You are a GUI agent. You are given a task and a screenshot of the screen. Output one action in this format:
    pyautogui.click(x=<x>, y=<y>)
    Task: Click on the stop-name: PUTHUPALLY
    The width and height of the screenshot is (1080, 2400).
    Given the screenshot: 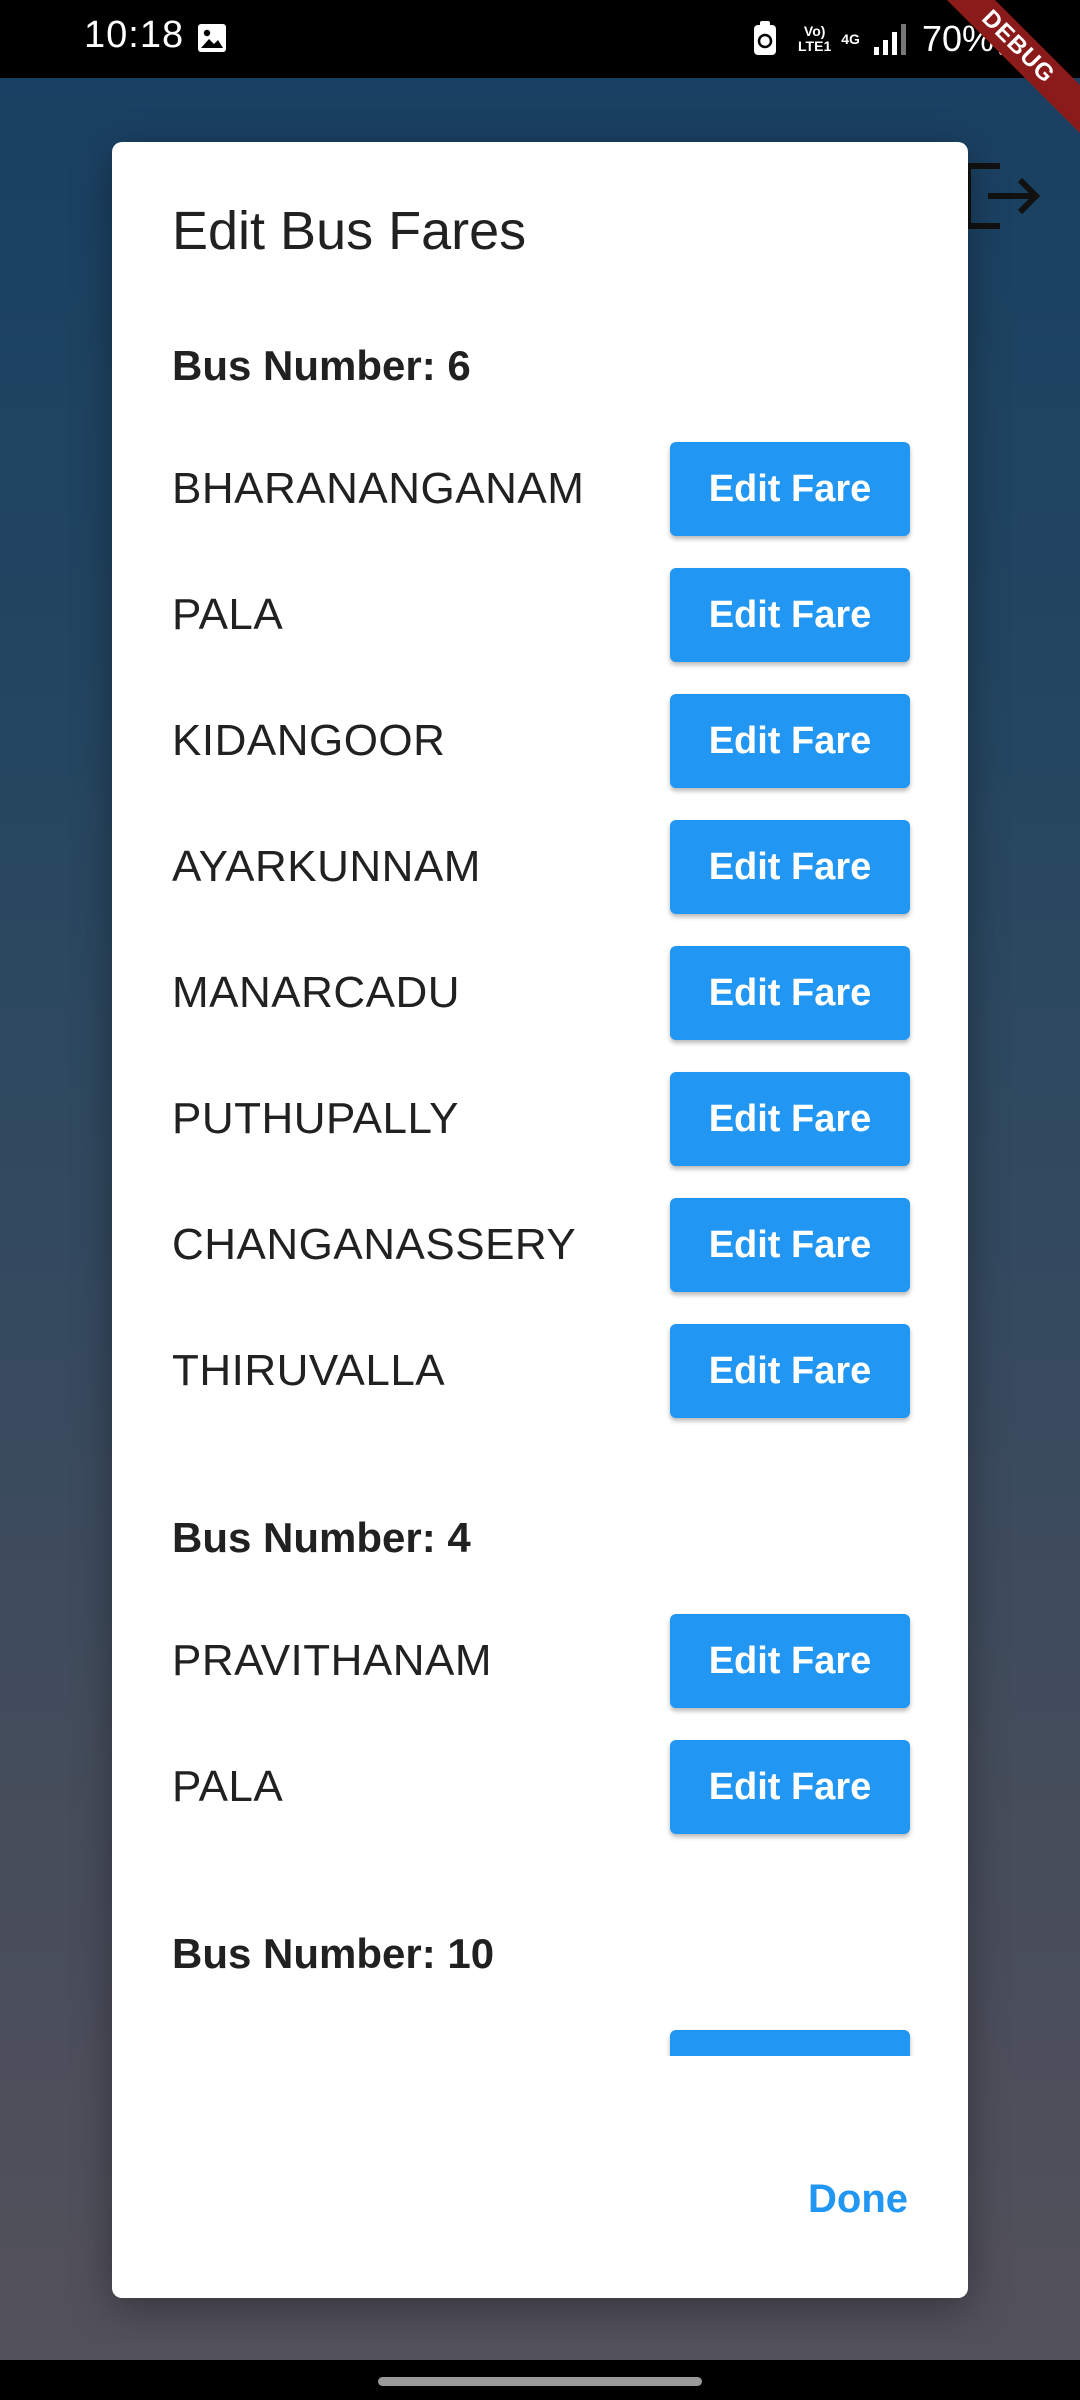 What is the action you would take?
    pyautogui.click(x=316, y=1118)
    